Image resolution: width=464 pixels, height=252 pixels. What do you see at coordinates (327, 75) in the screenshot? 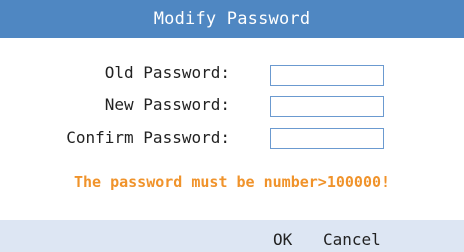
I see `old-password-field` at bounding box center [327, 75].